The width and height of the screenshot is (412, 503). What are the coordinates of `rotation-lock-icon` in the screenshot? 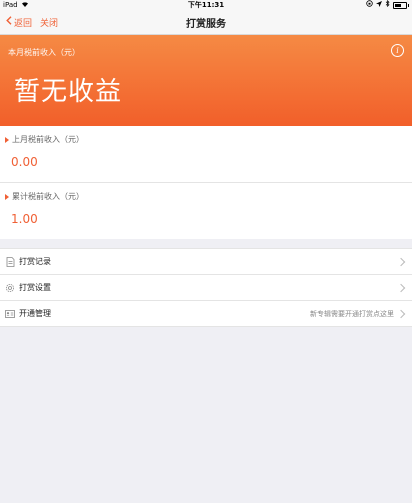 It's located at (369, 5).